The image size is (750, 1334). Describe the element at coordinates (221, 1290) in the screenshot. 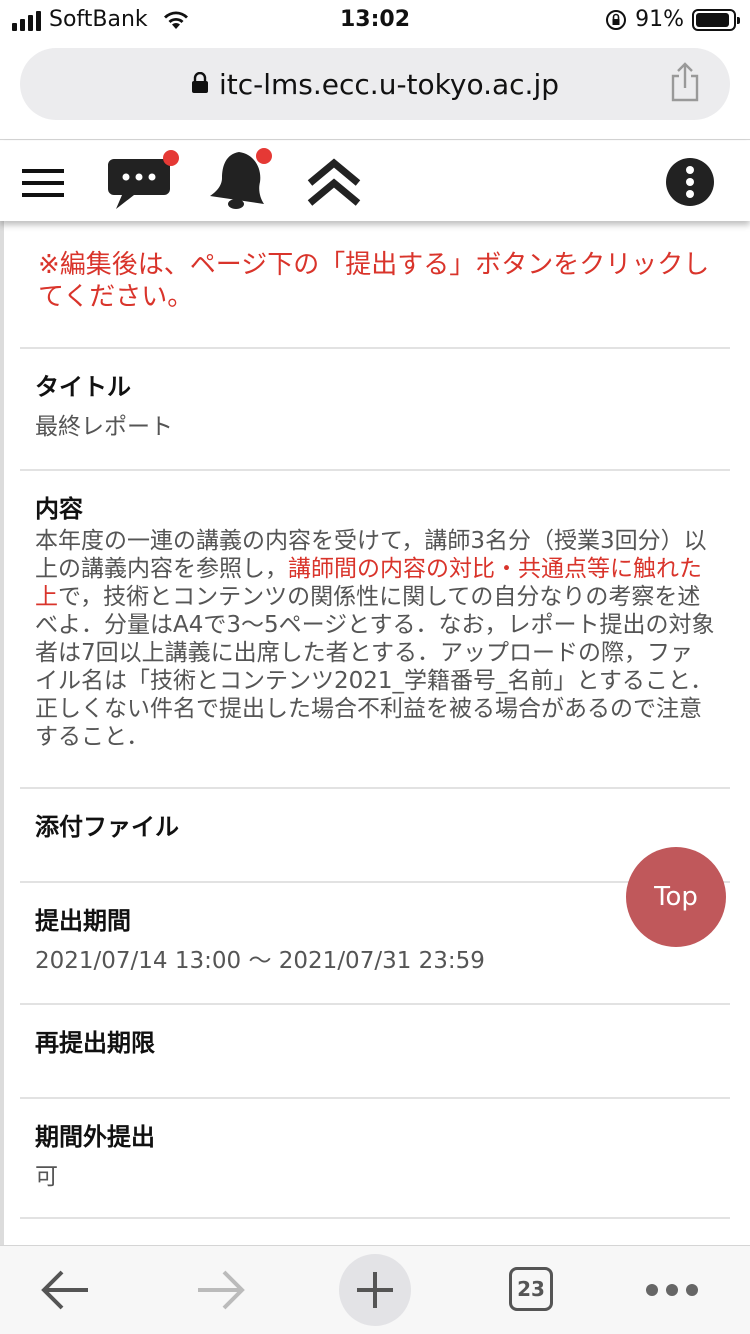

I see `forward-arrow-icon` at that location.